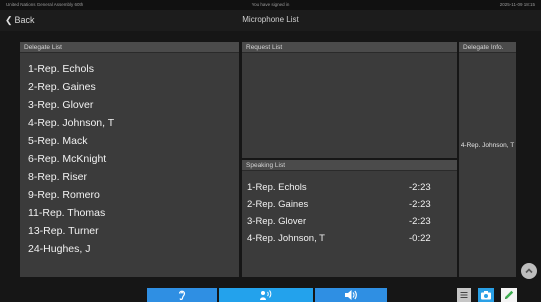 The width and height of the screenshot is (541, 302). I want to click on request-list-header: Request List, so click(349, 47).